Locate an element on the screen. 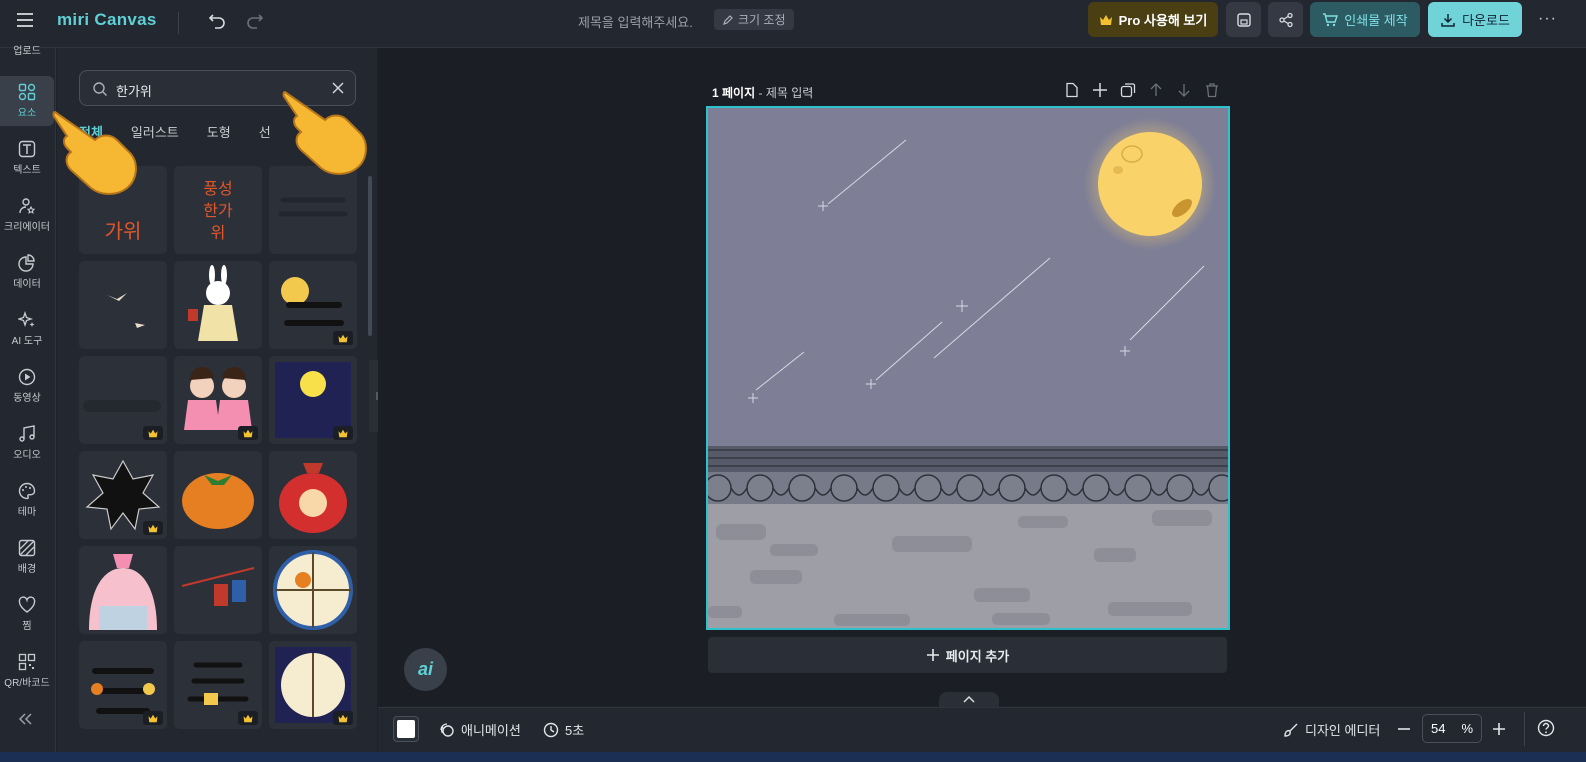 Image resolution: width=1586 pixels, height=762 pixels. move-page-up-icon is located at coordinates (1156, 90).